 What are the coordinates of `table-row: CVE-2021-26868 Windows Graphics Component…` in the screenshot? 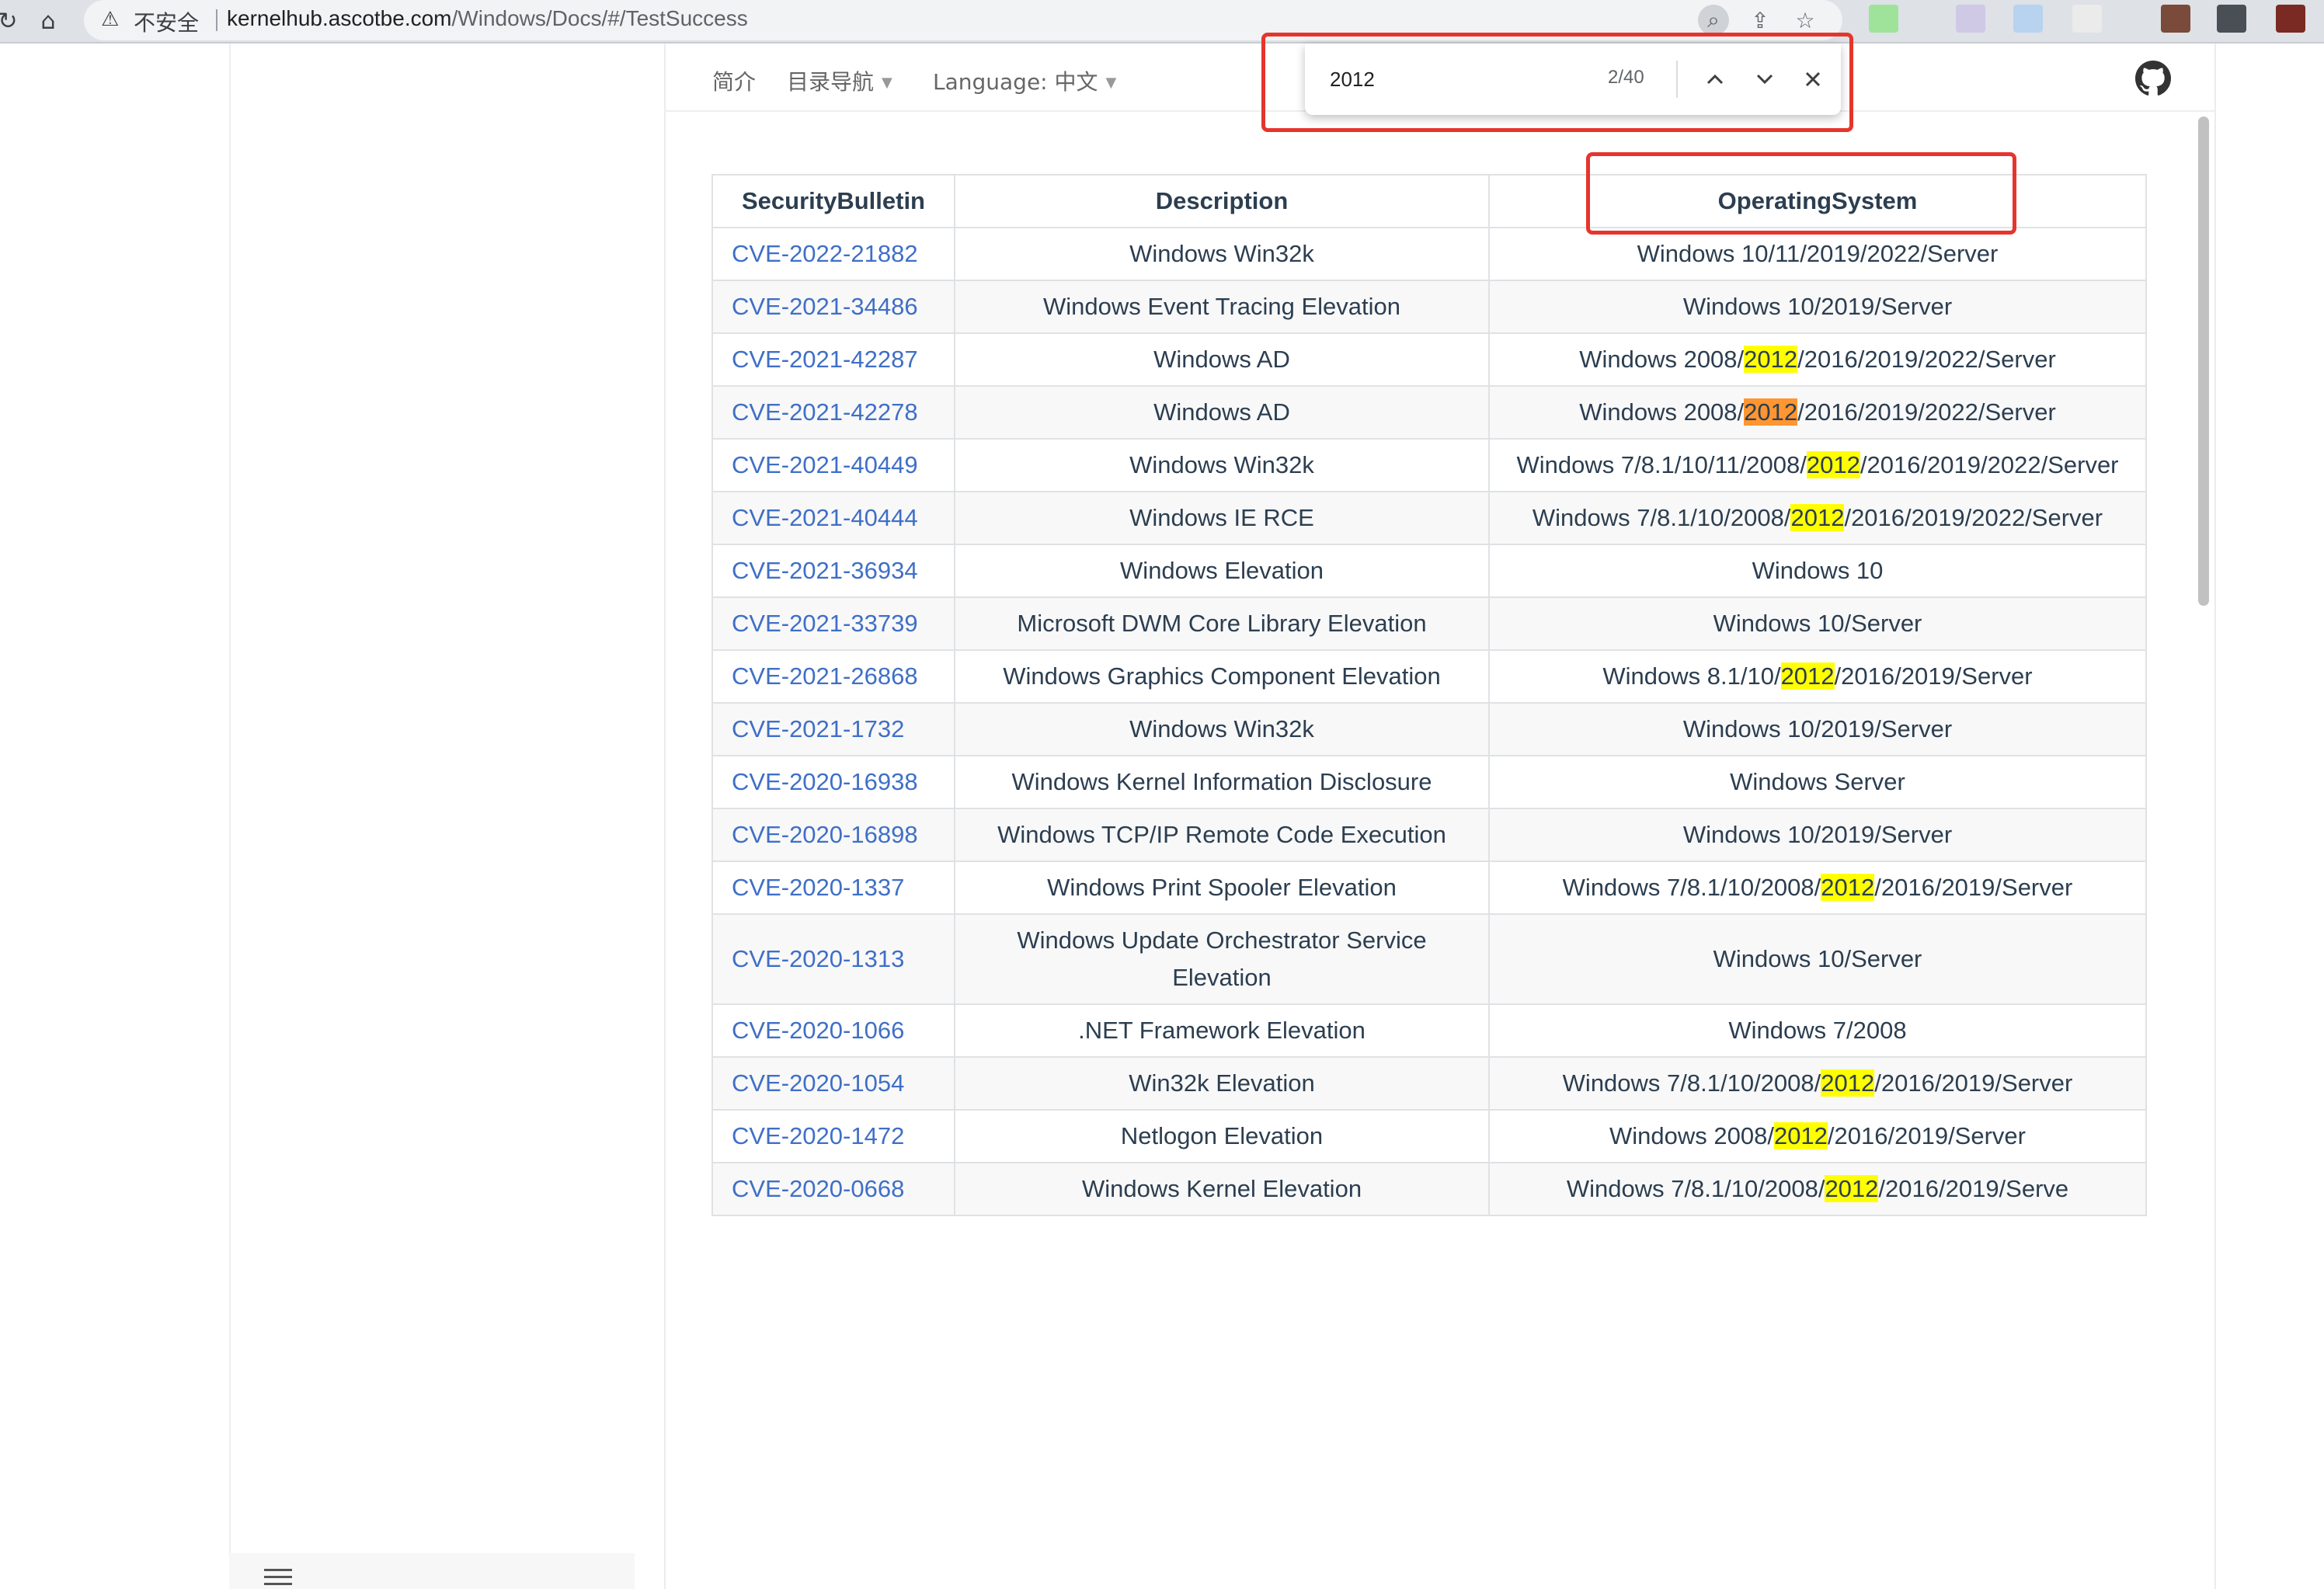 It's located at (1429, 676).